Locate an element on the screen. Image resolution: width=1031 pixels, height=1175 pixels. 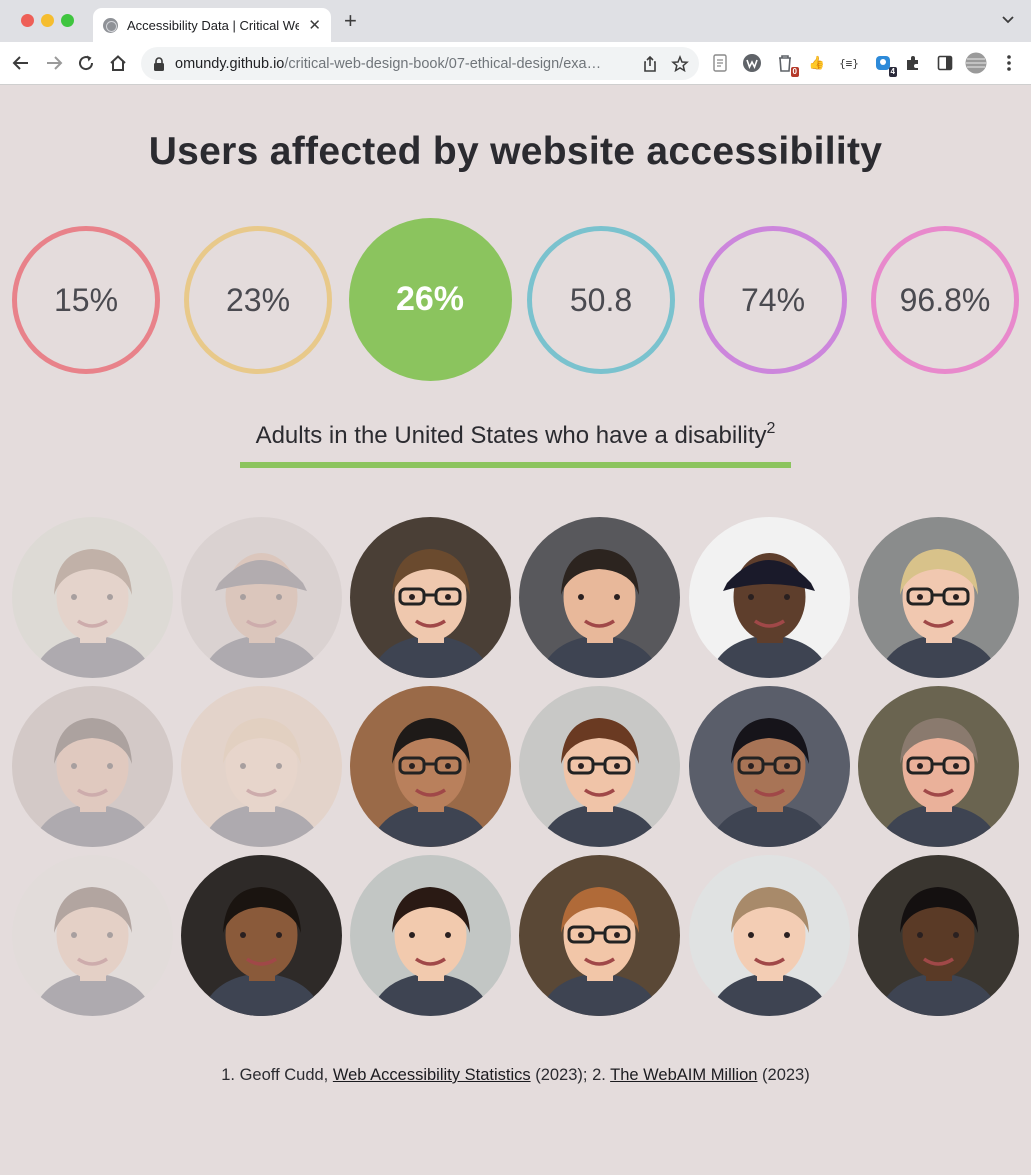
stat-circle-74: 74% is located at coordinates (773, 300).